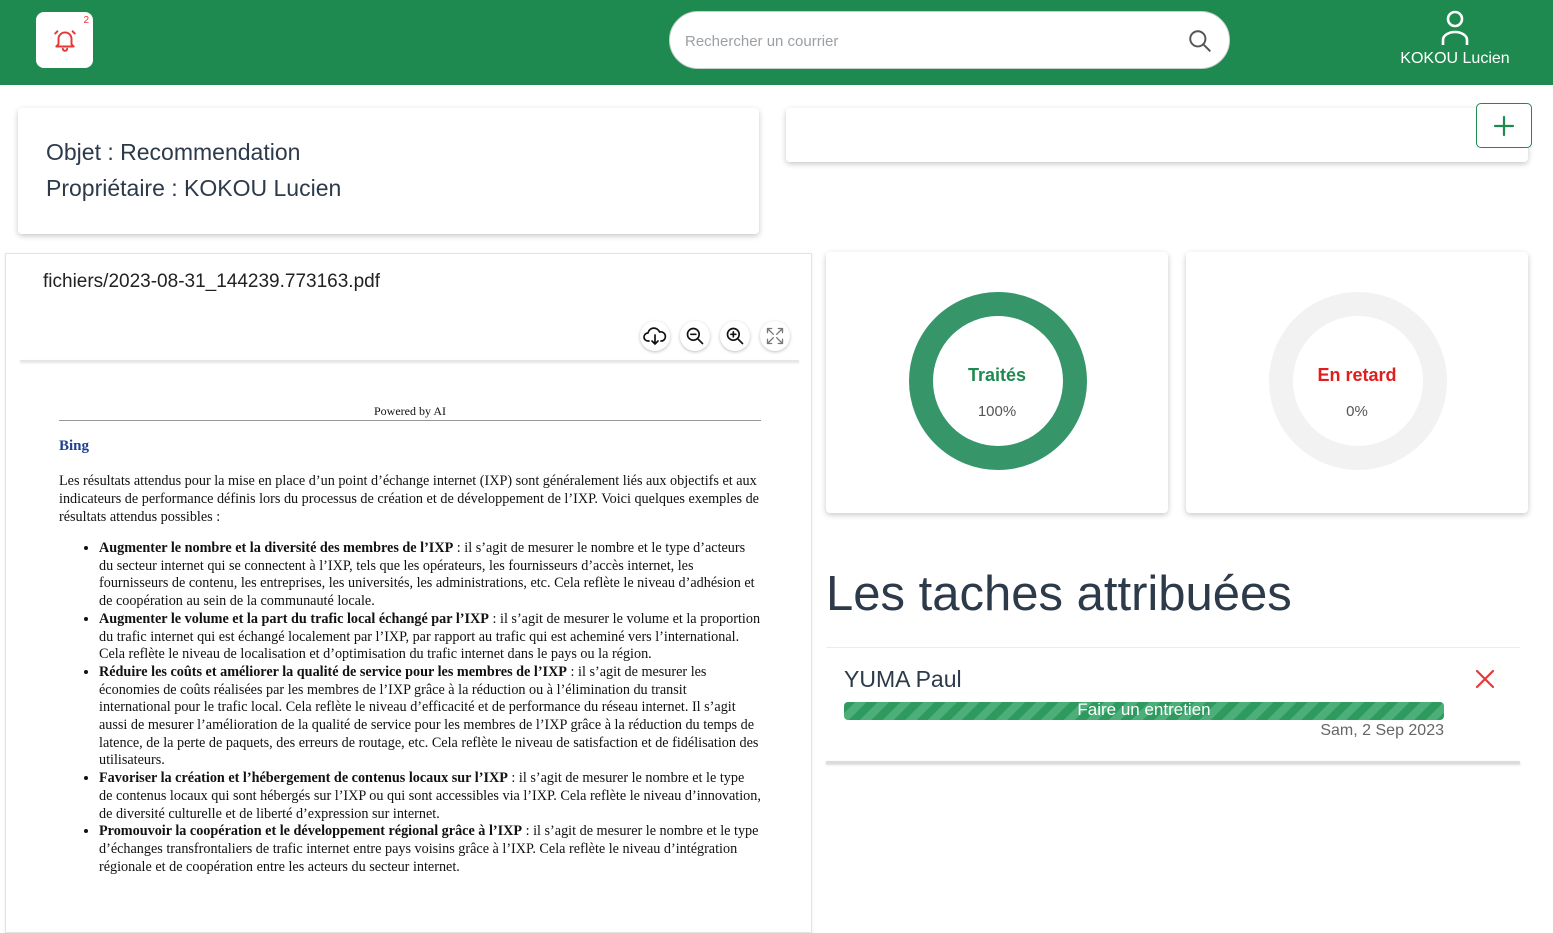 The image size is (1553, 933). I want to click on late-label: En retard, so click(1357, 375).